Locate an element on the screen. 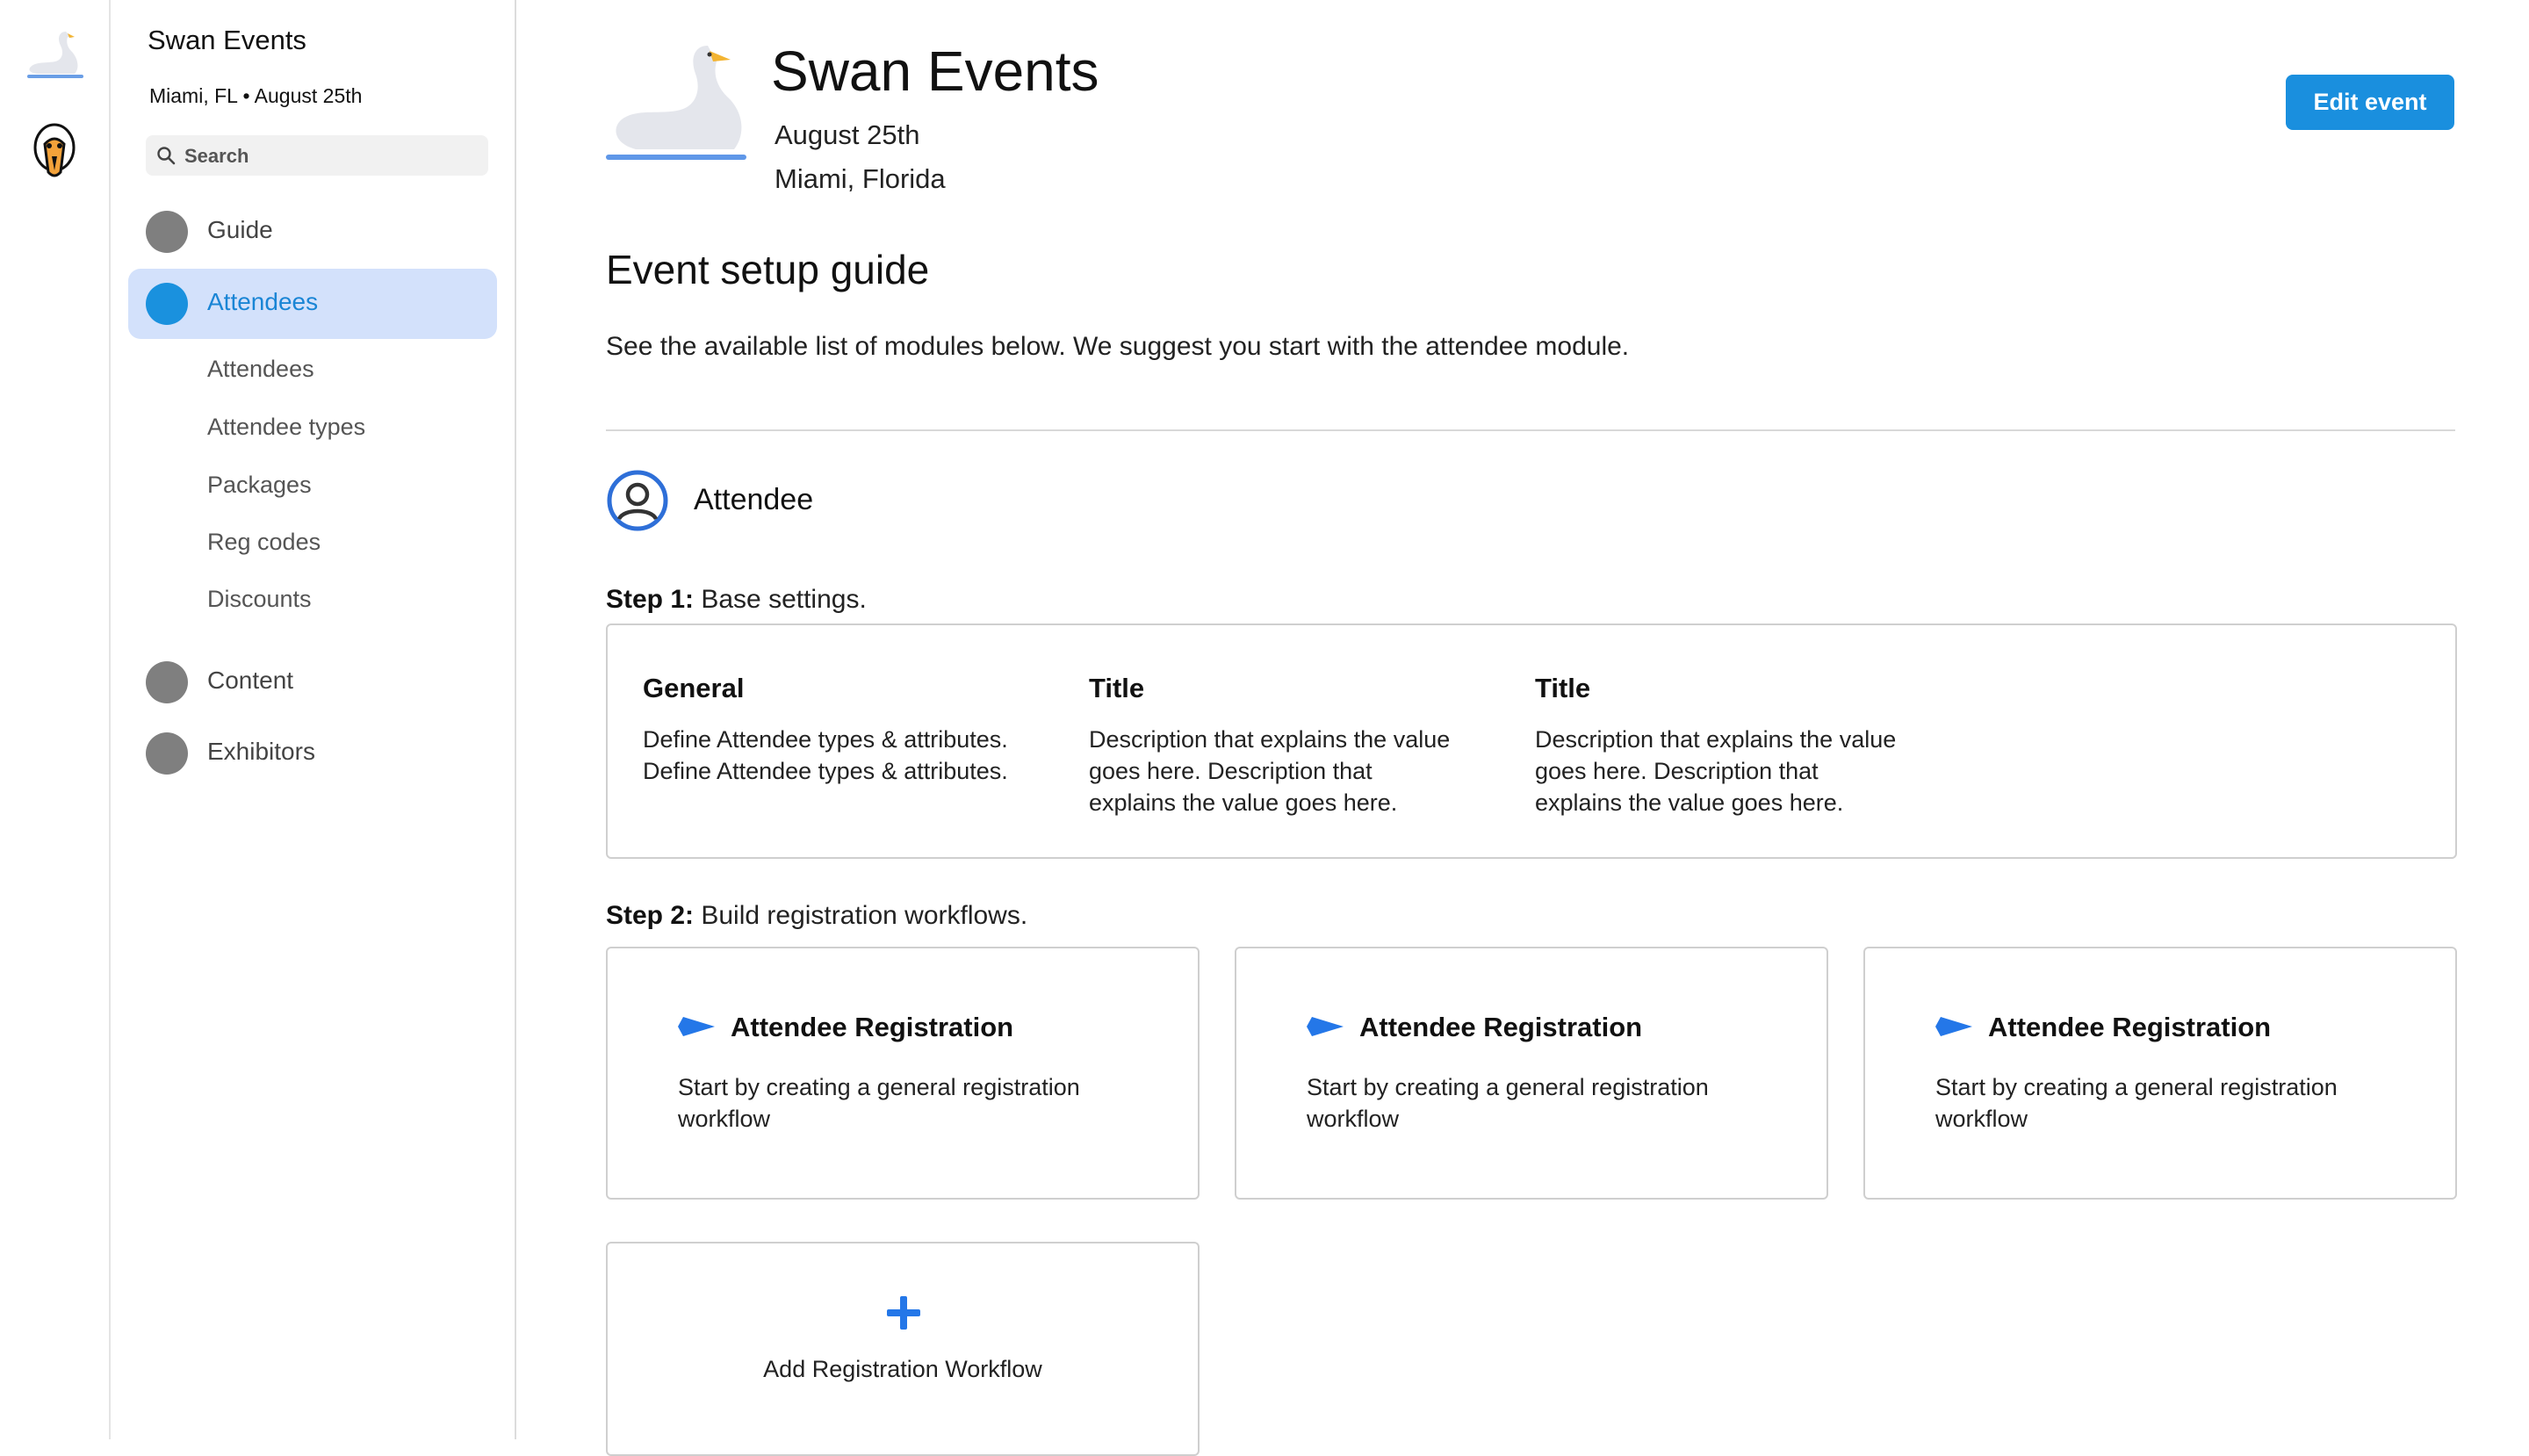 This screenshot has height=1456, width=2529. guide-title: Event setup guide is located at coordinates (768, 269).